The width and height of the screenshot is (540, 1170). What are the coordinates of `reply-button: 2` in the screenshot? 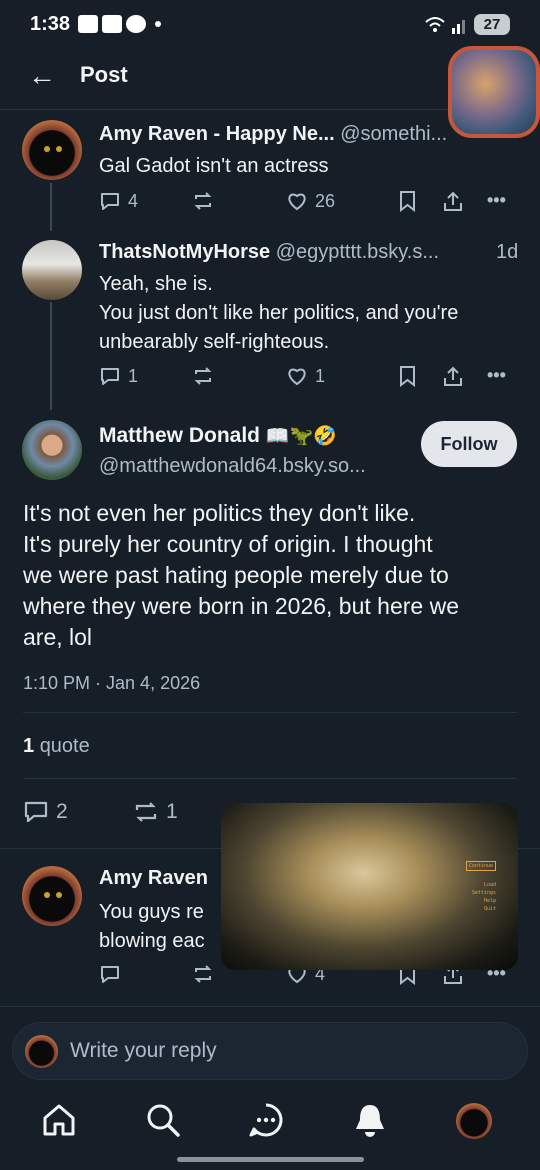 It's located at (45, 812).